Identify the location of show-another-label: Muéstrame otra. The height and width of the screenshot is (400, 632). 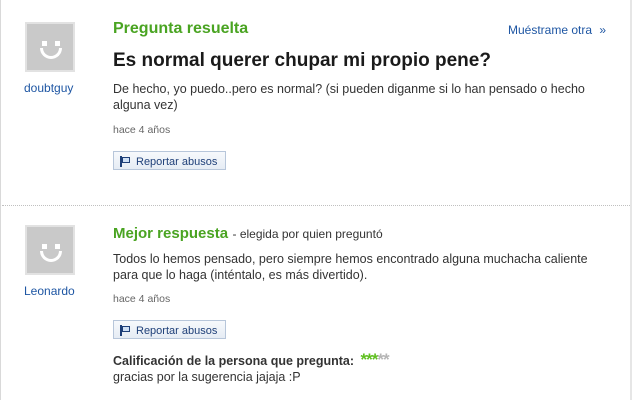
(550, 30).